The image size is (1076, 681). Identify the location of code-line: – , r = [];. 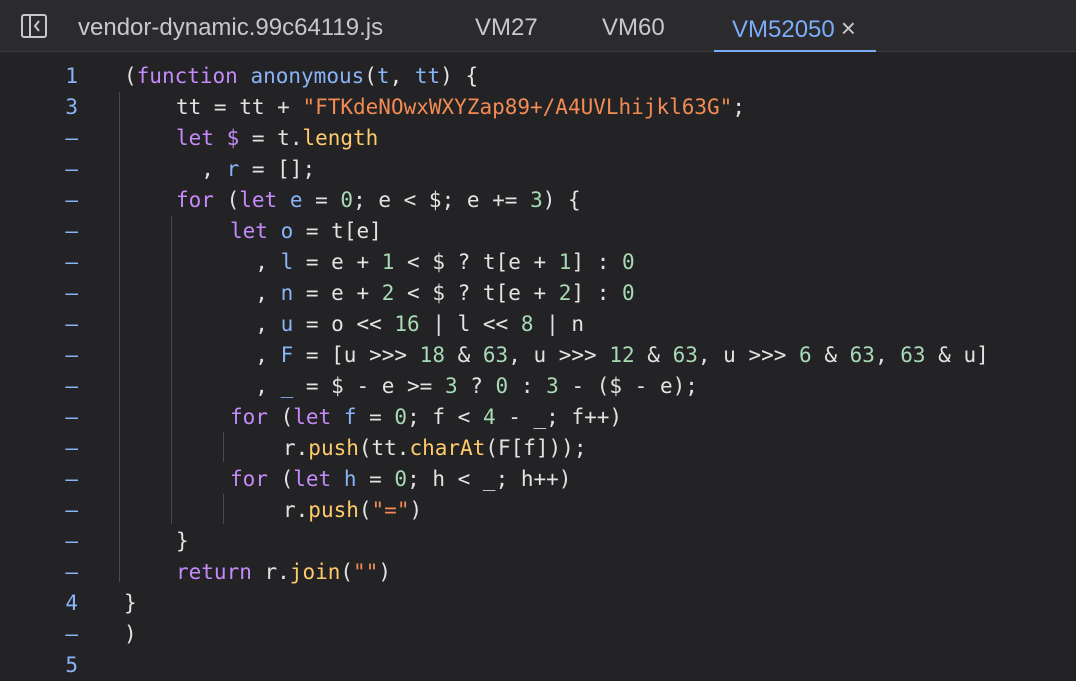
(538, 169).